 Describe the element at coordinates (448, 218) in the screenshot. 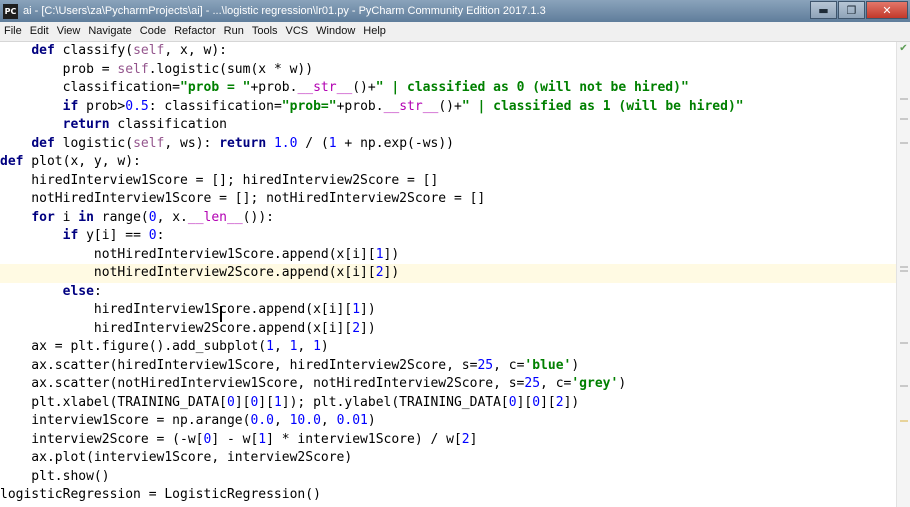

I see `code-line: for i in range(0, x.__len__()):` at that location.